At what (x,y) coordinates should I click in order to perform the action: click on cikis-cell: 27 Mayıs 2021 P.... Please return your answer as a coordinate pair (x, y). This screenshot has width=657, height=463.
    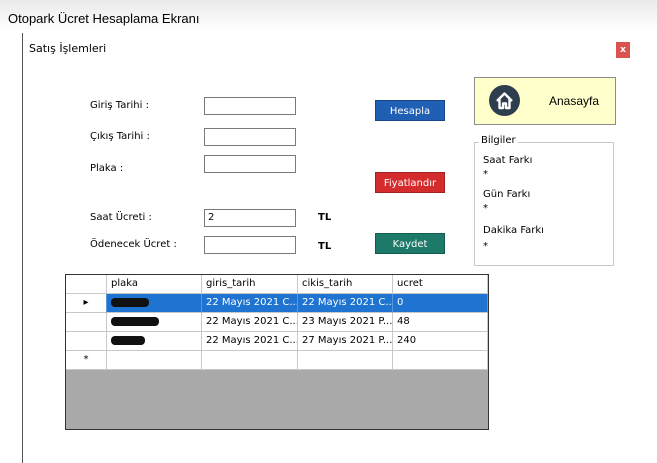
    Looking at the image, I should click on (345, 341).